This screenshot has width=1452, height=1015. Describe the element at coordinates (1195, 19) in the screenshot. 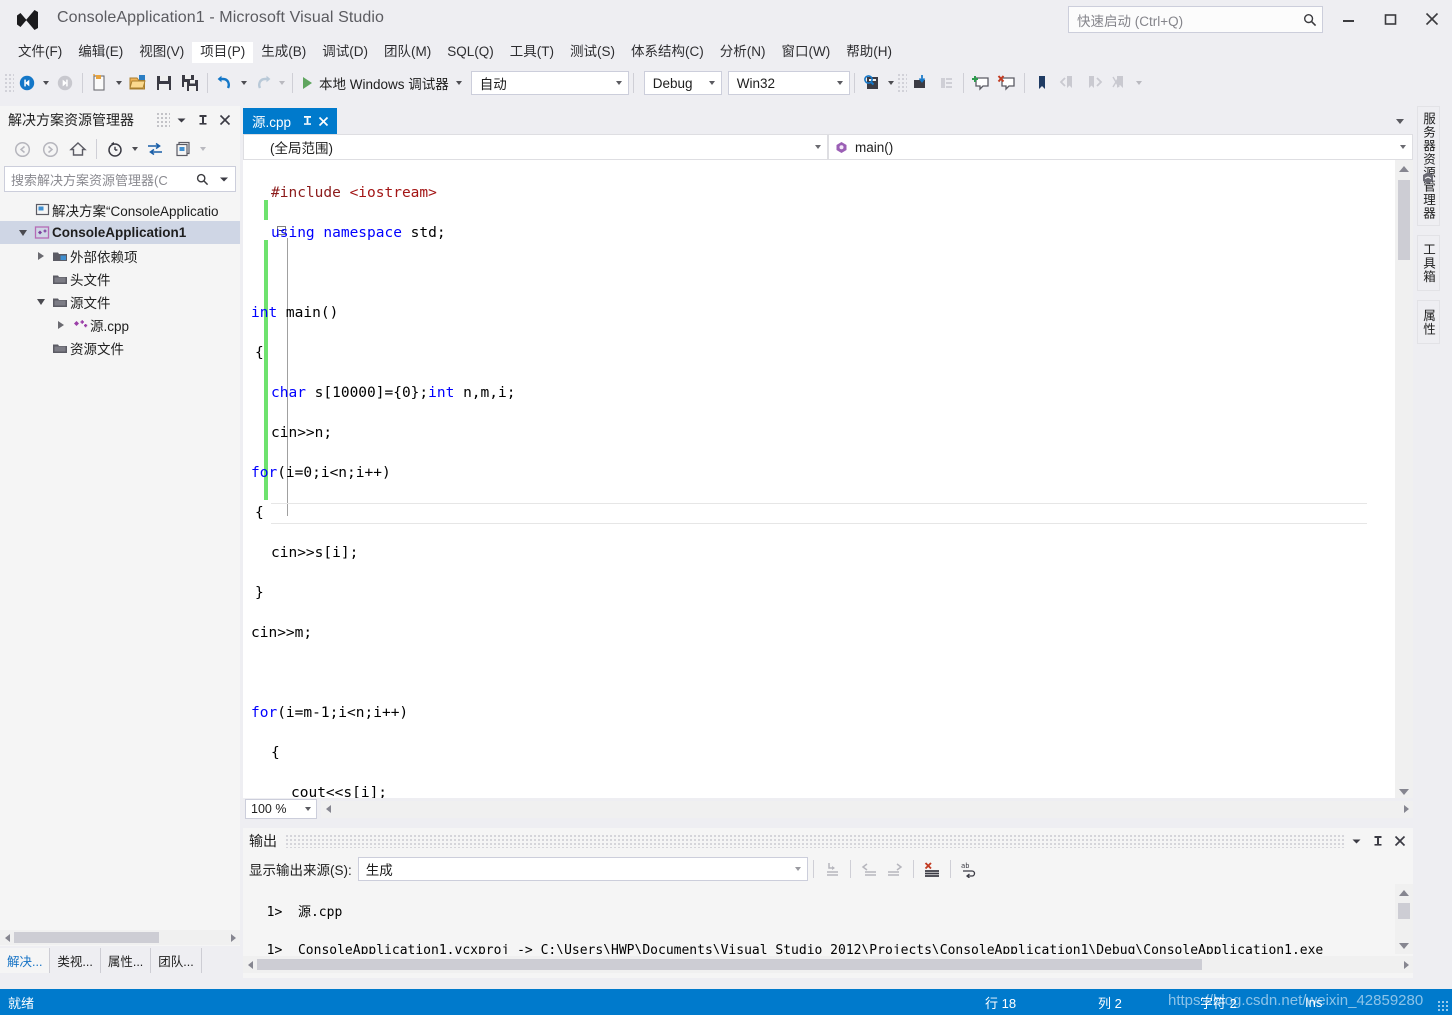

I see `quick-launch-input: 快速启动 (Ctrl+Q)` at that location.